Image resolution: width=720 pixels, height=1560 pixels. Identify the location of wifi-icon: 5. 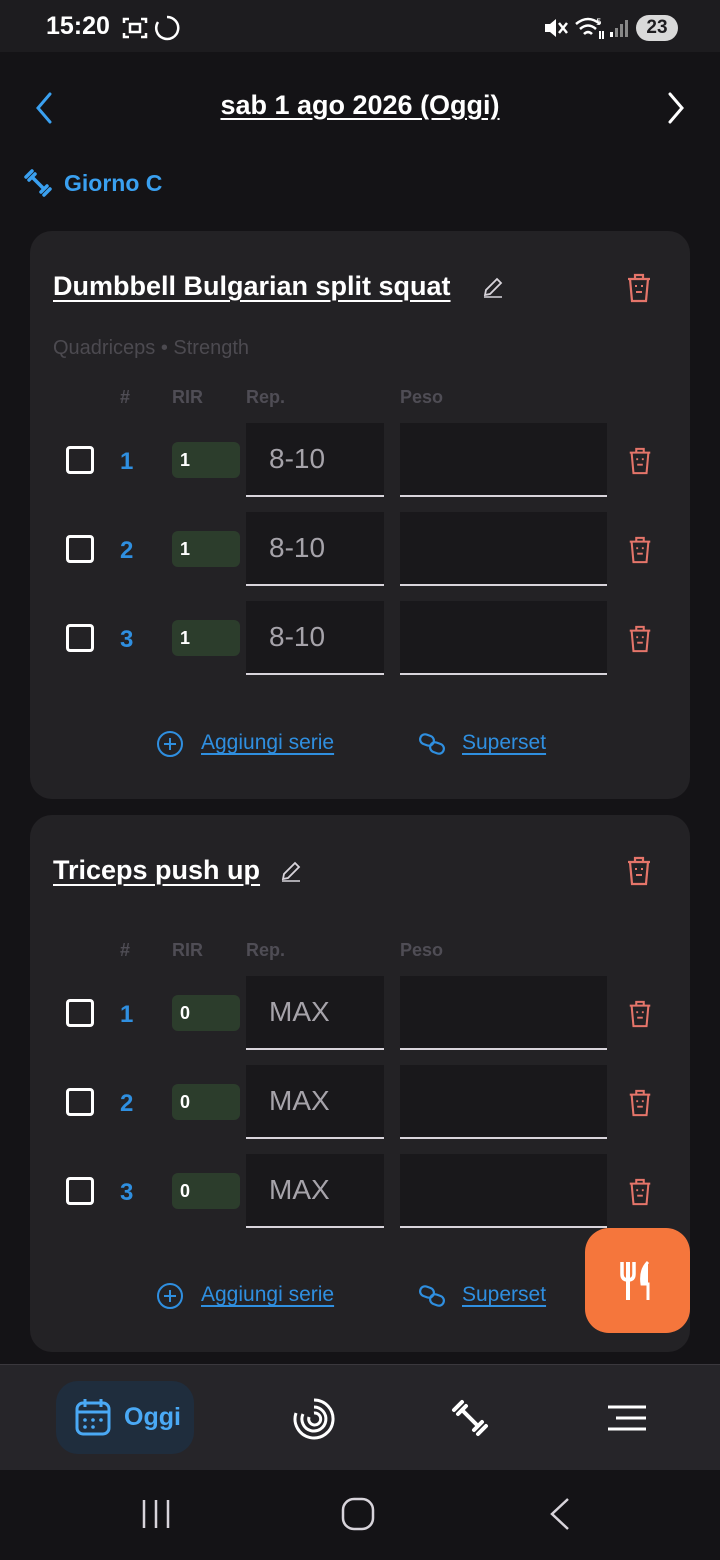
(589, 28).